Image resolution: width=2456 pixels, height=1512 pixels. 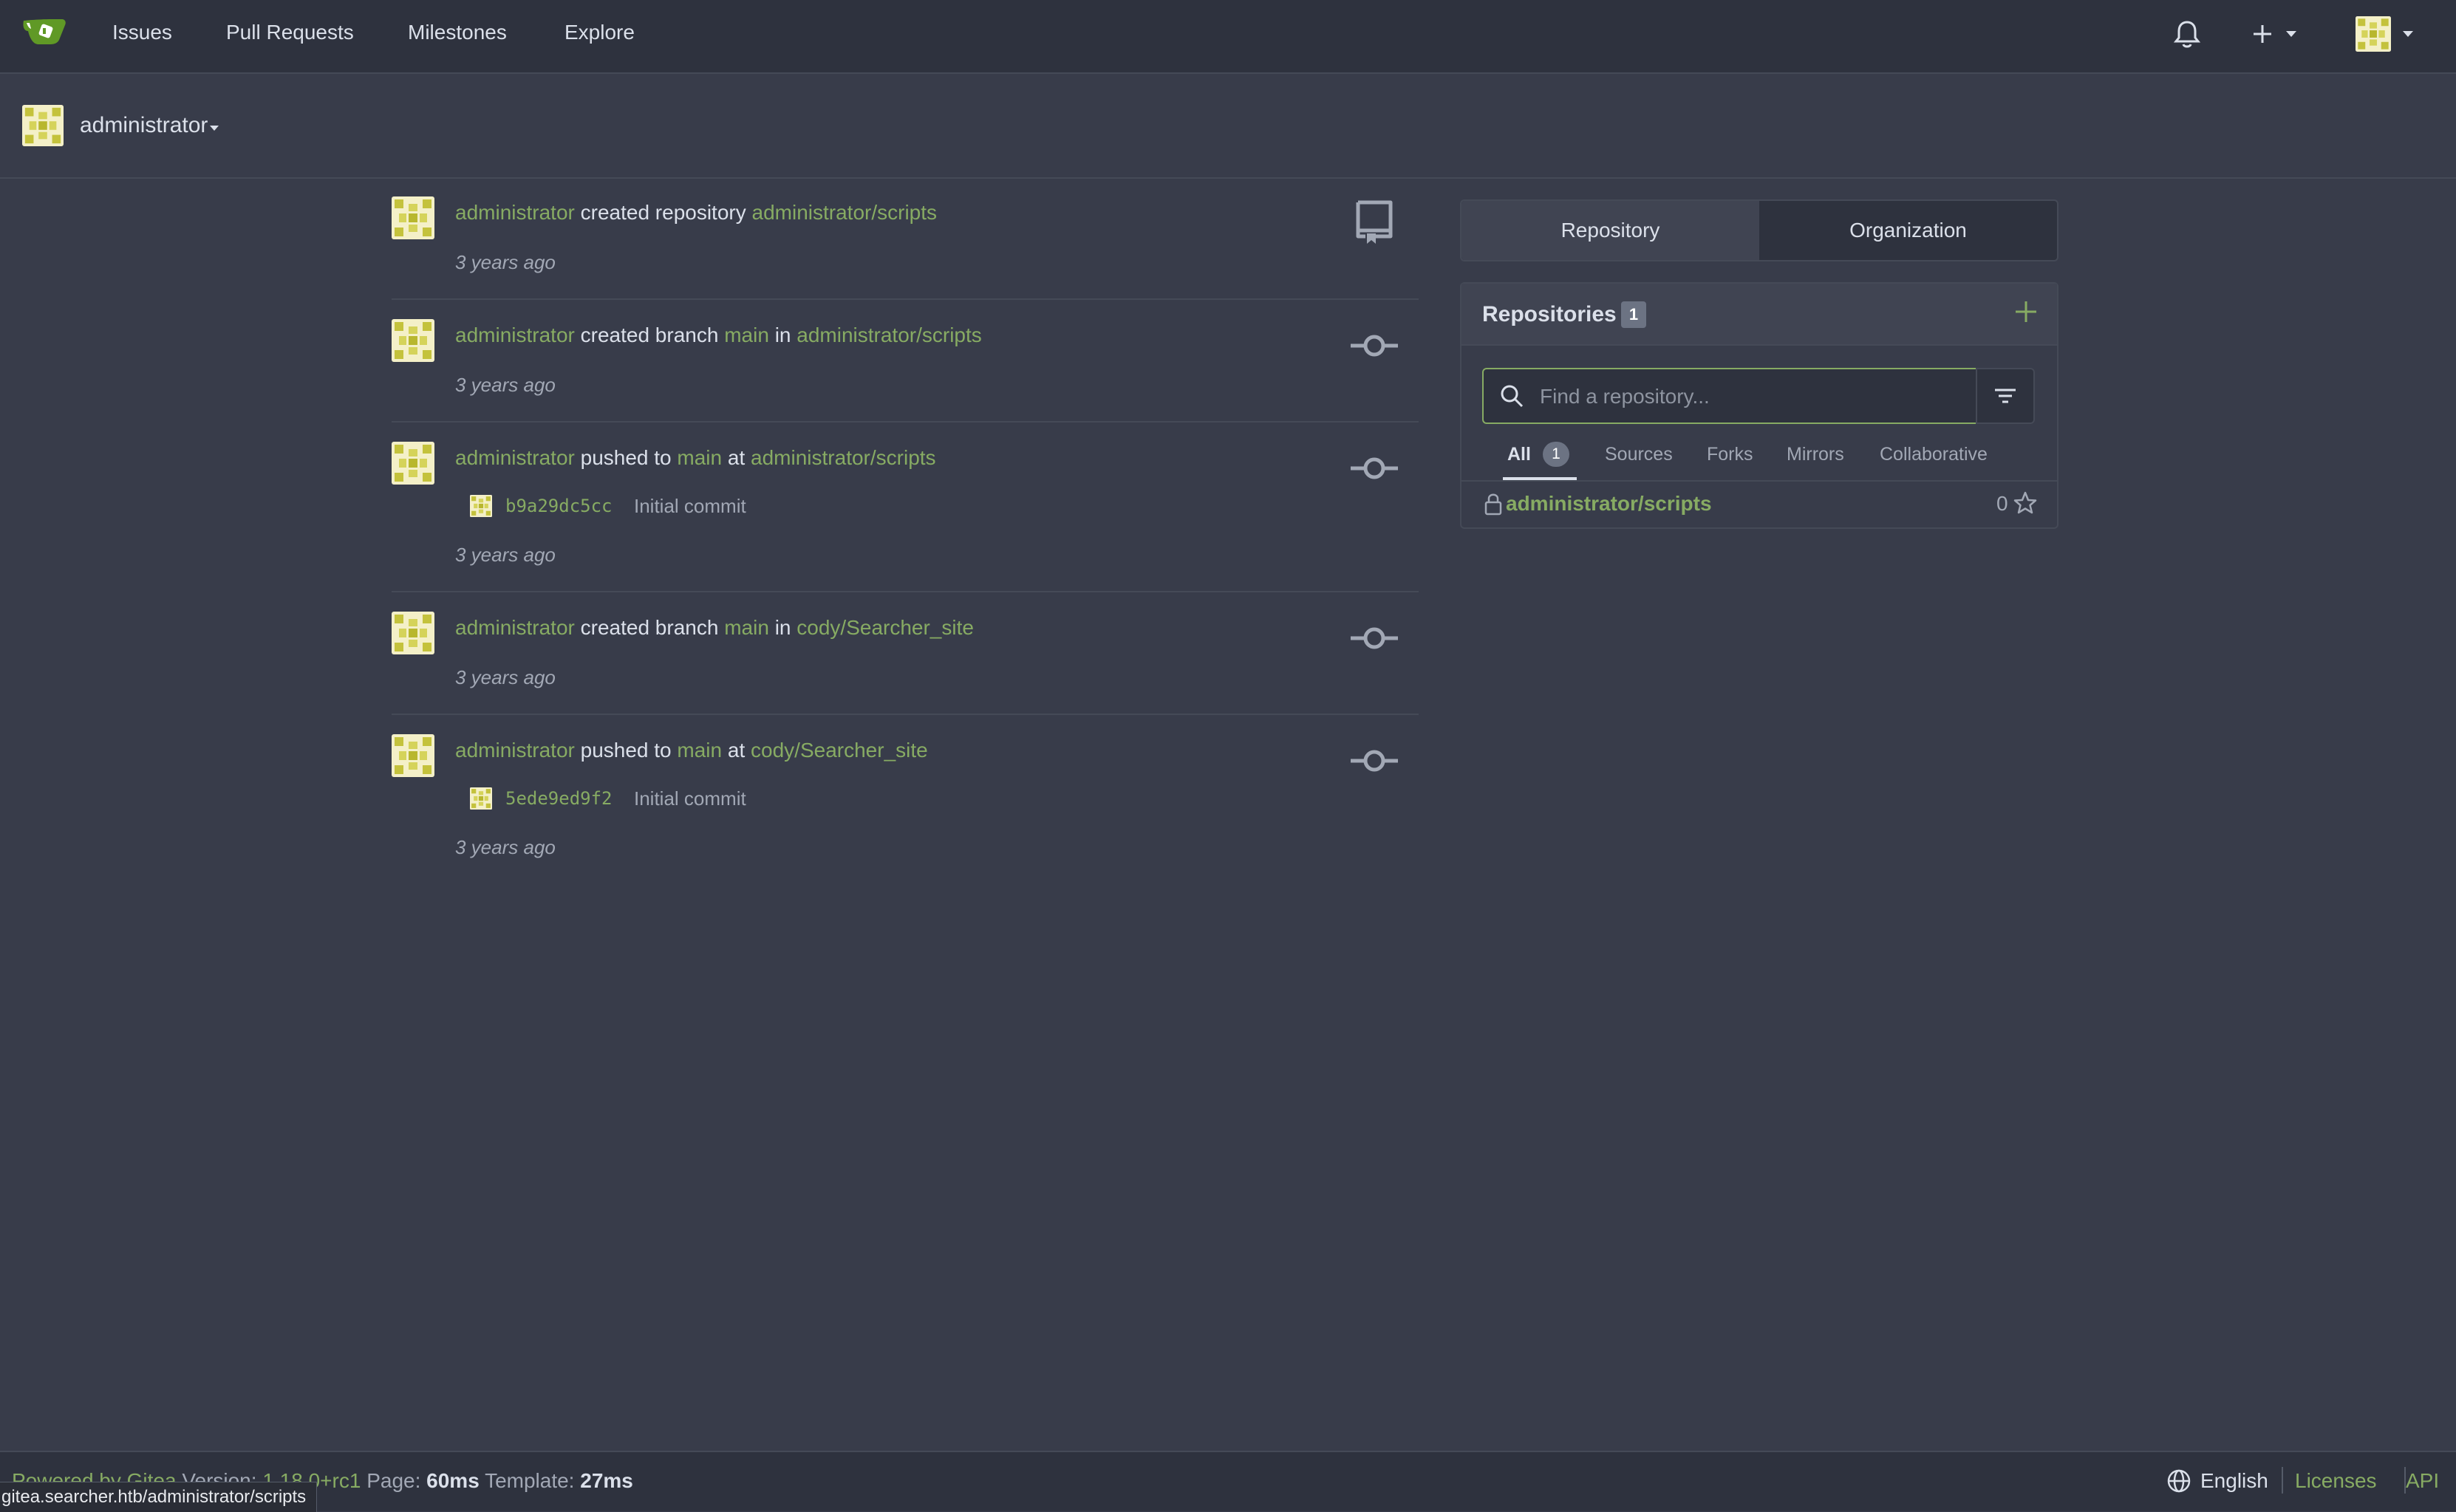 What do you see at coordinates (2262, 34) in the screenshot?
I see `plus-icon` at bounding box center [2262, 34].